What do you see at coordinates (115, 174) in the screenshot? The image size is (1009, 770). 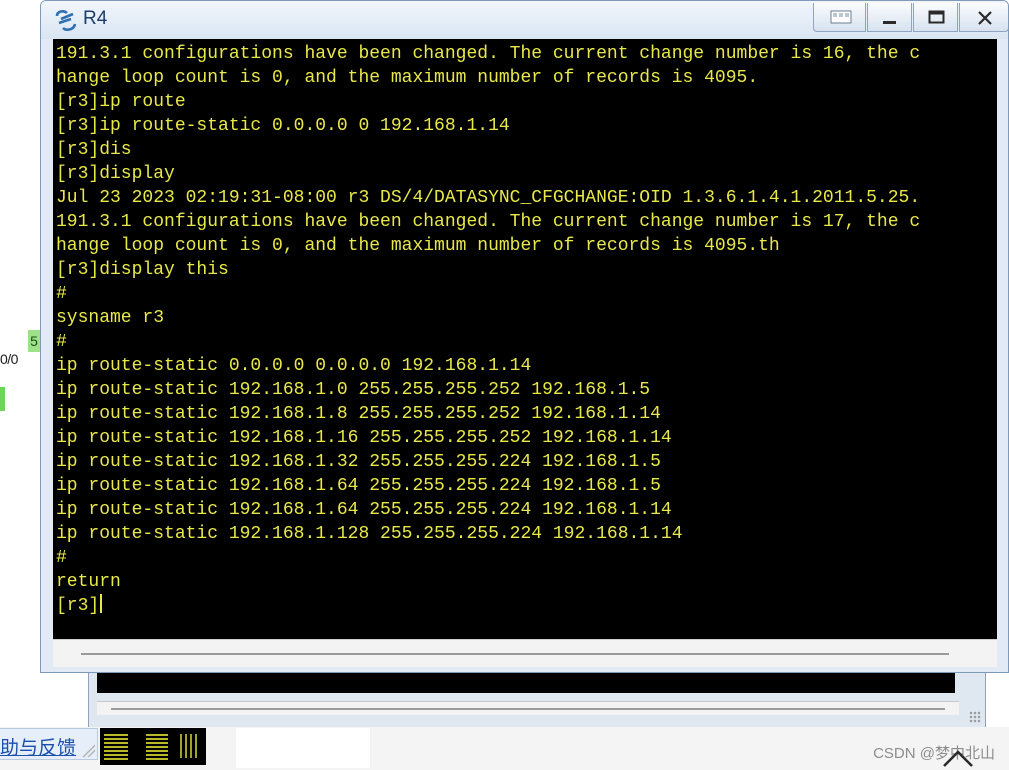 I see `terminal-line-text: [r3]display` at bounding box center [115, 174].